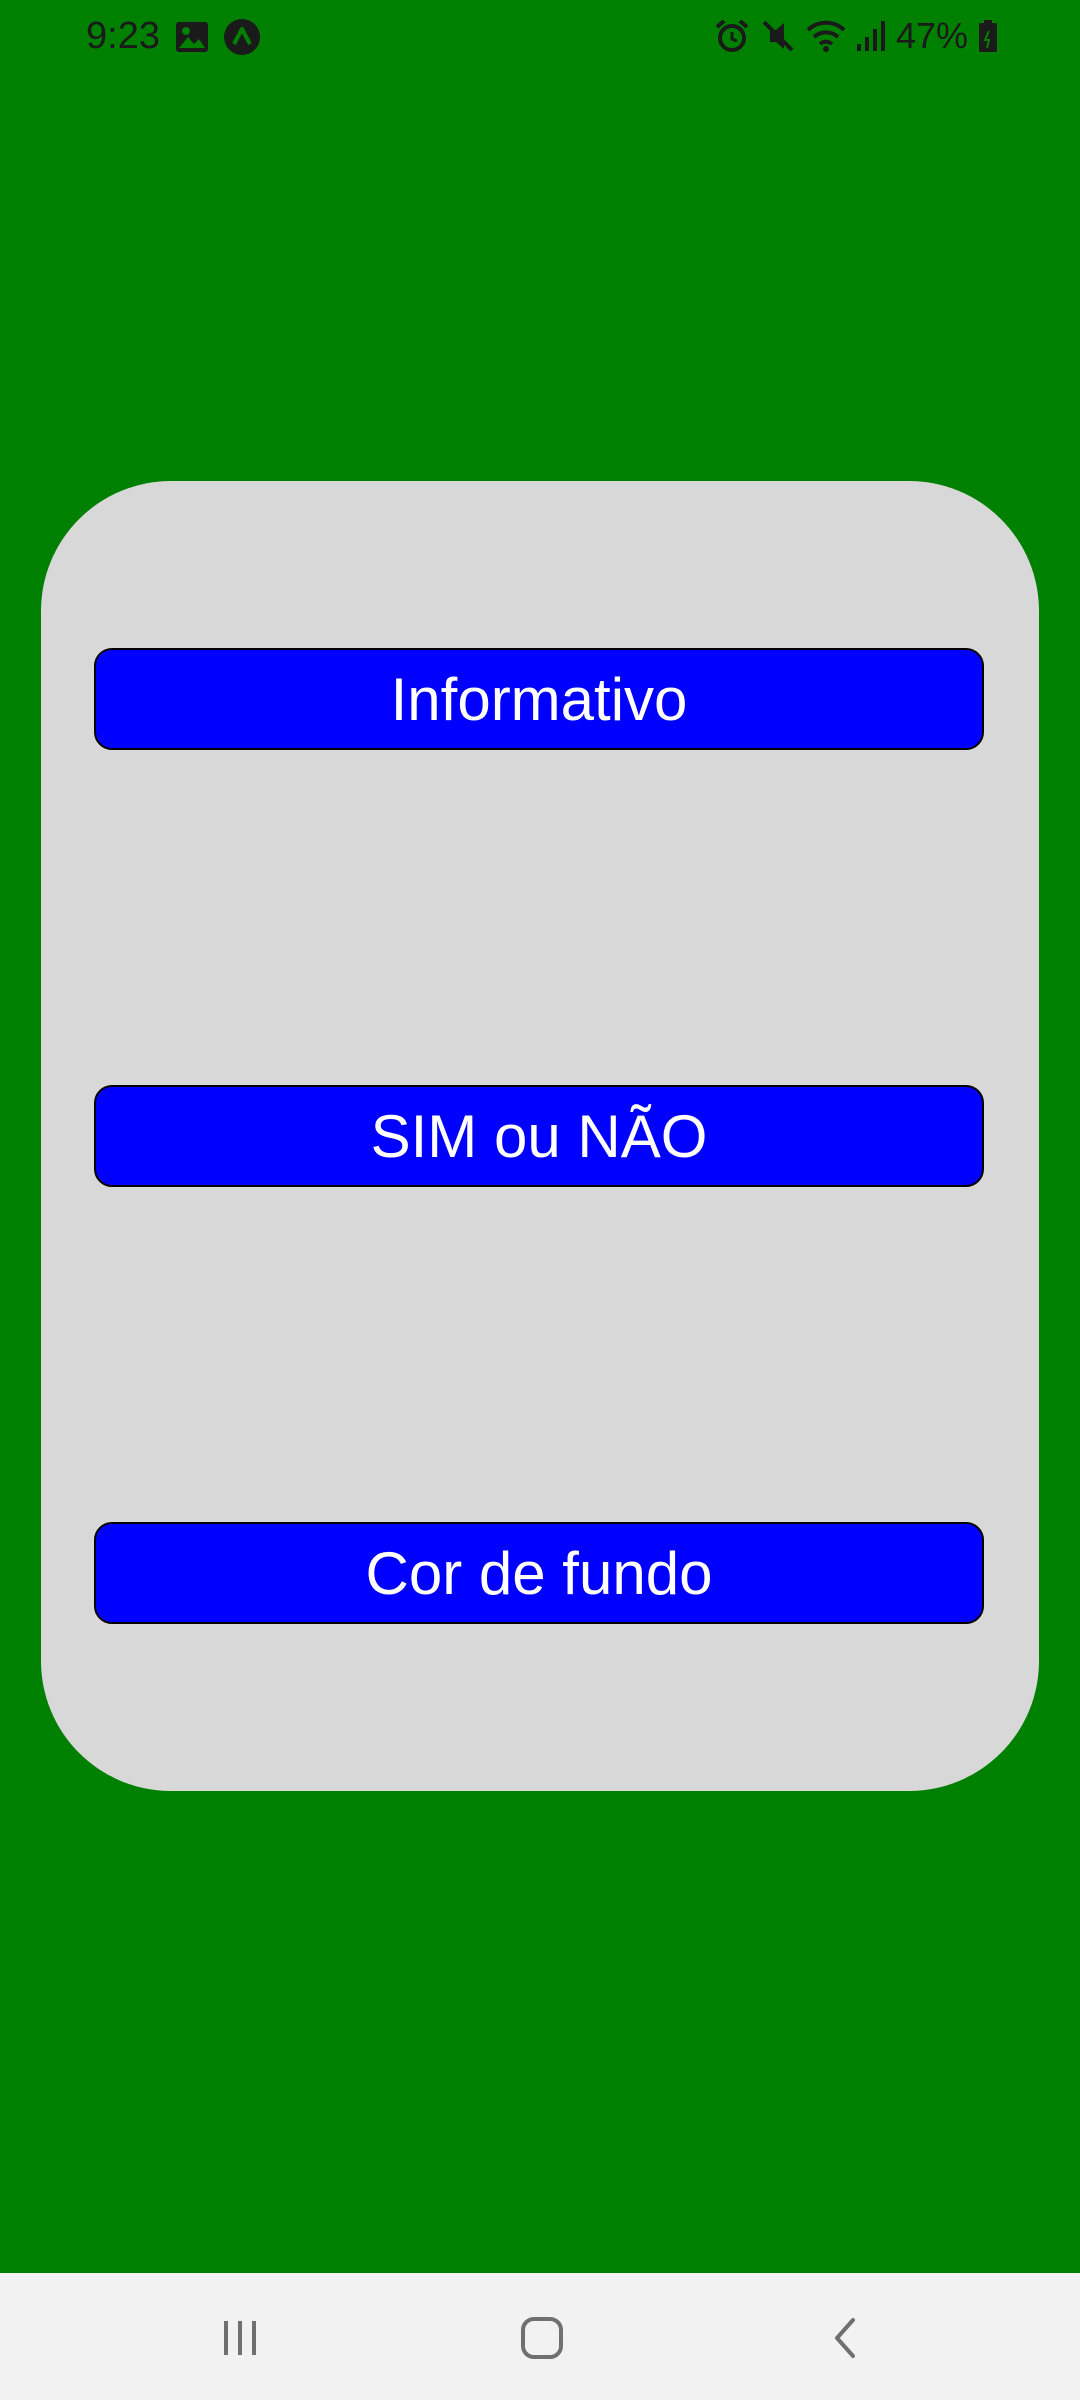 This screenshot has width=1080, height=2400. What do you see at coordinates (778, 36) in the screenshot?
I see `mute-icon` at bounding box center [778, 36].